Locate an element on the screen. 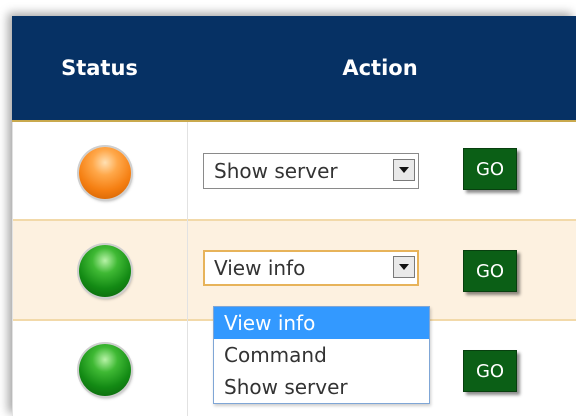 The image size is (576, 416). action-select-value: Show server is located at coordinates (276, 171).